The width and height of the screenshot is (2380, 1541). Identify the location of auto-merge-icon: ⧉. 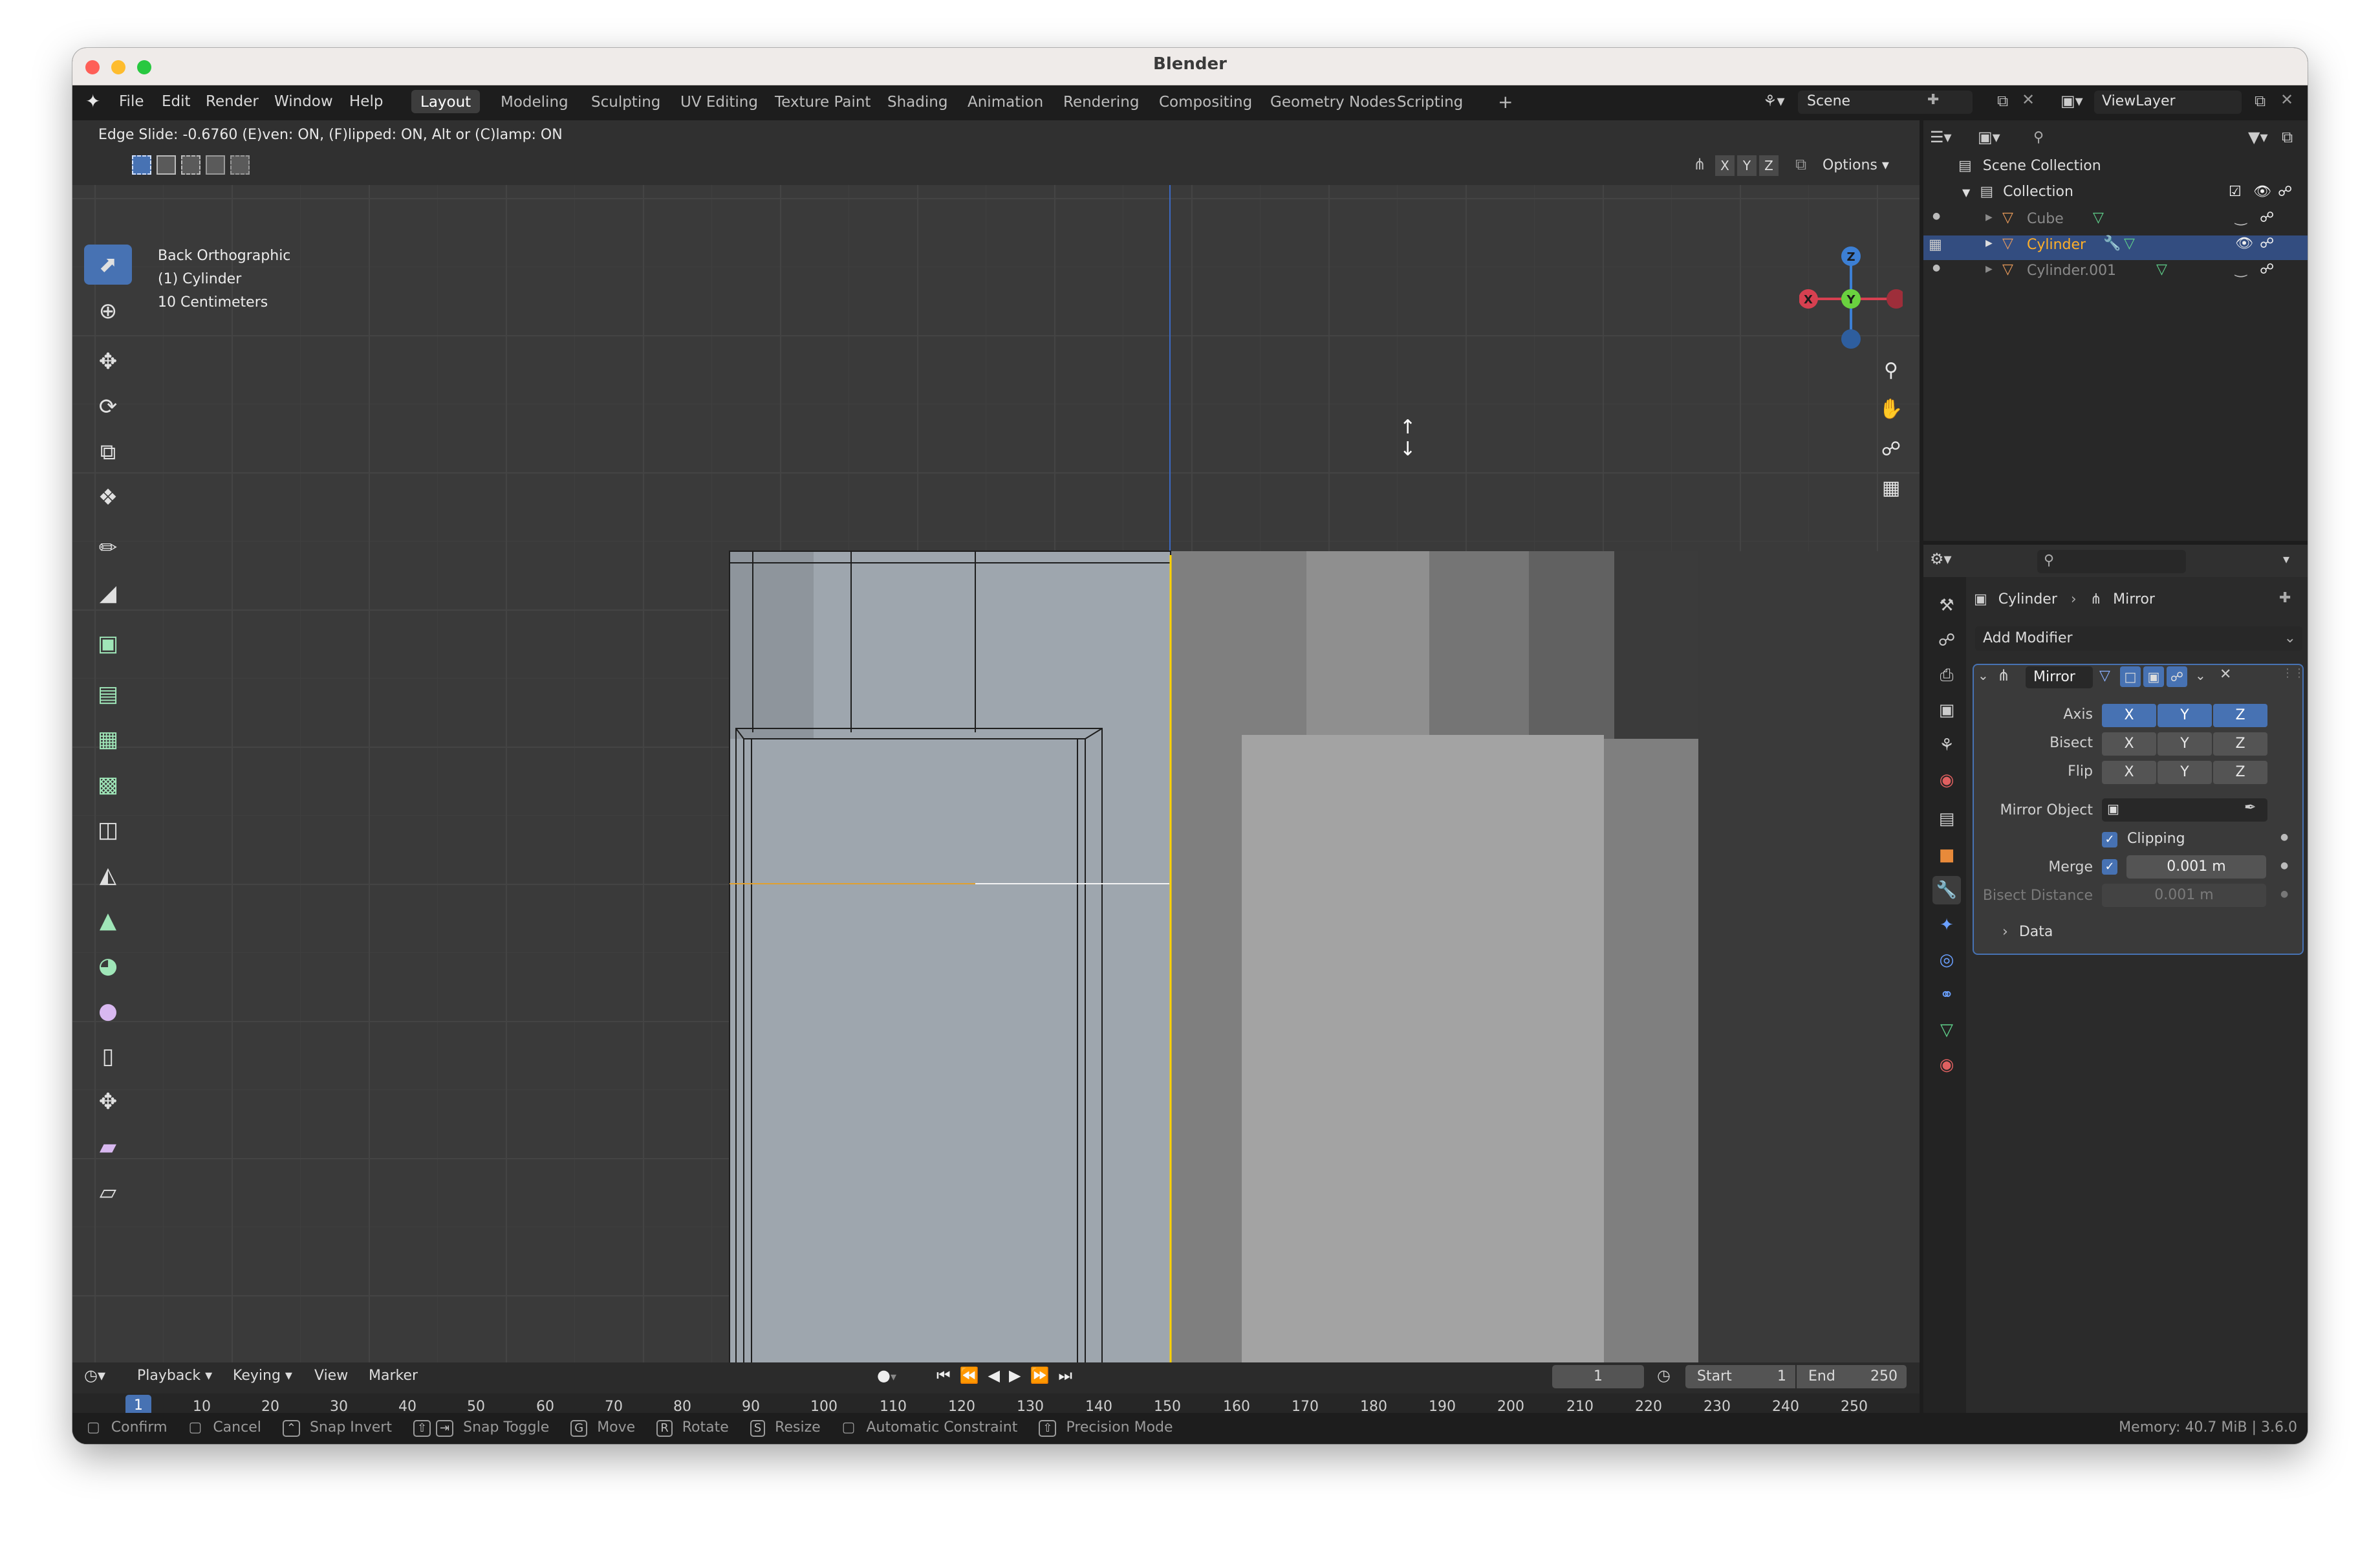
(1800, 164).